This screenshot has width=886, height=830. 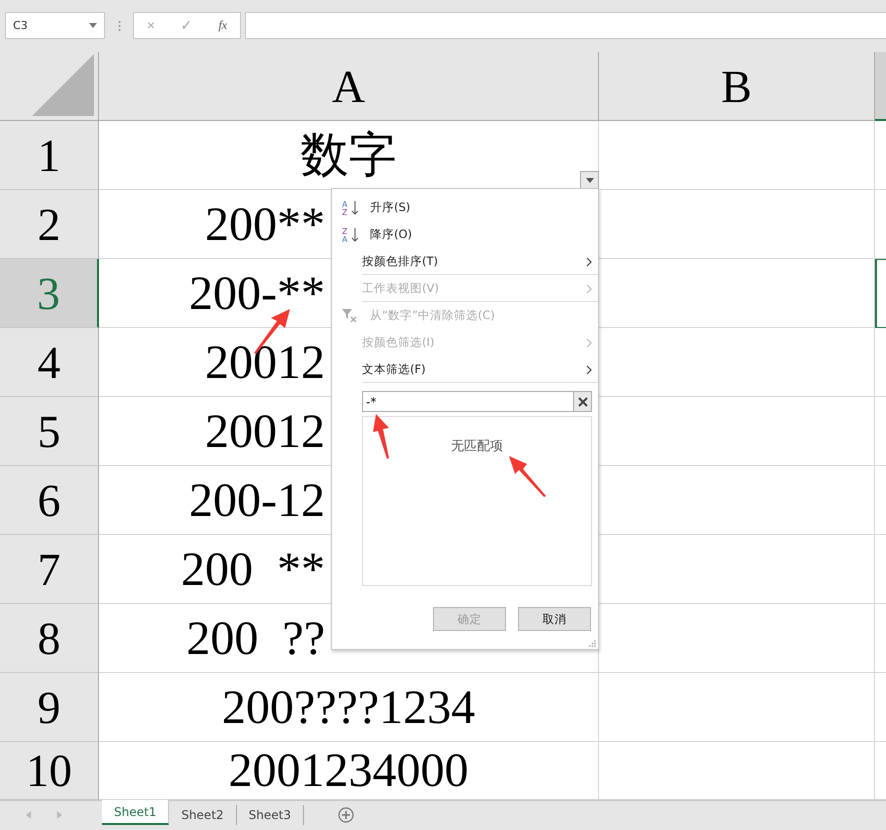 What do you see at coordinates (264, 224) in the screenshot?
I see `table-cell-text: 200**` at bounding box center [264, 224].